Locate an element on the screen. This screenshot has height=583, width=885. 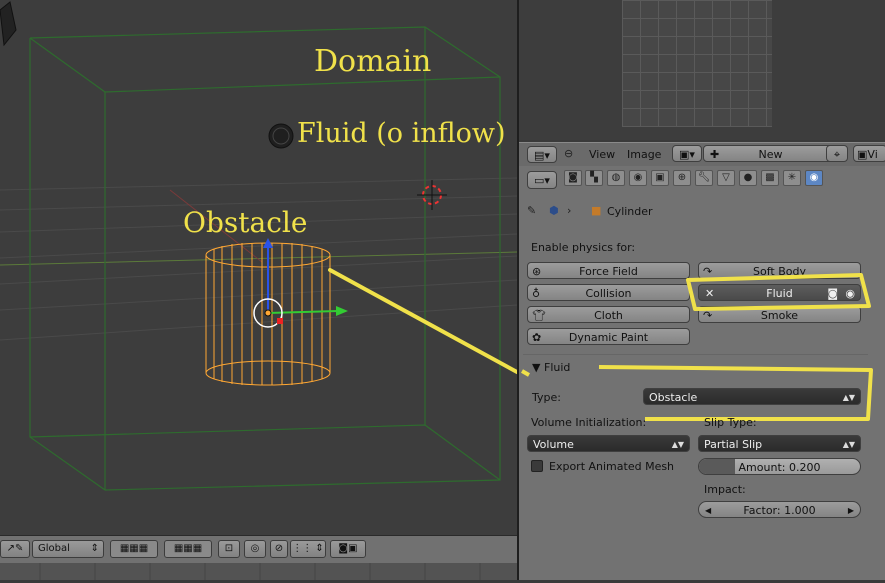
viewport-header: ↗✎ Global ⇕ ▦▦▦ ▦▦▦ ⊡ ◎ ⊘ ⋮⋮ ⇕ ◙▣ is located at coordinates (258, 549).